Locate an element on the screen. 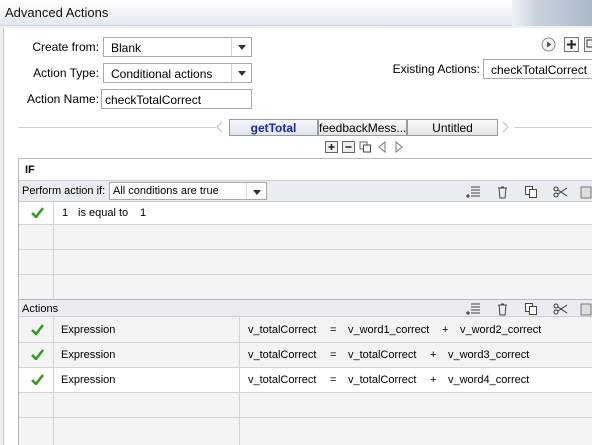 This screenshot has width=592, height=445. create-from-label: Create from: is located at coordinates (65, 47).